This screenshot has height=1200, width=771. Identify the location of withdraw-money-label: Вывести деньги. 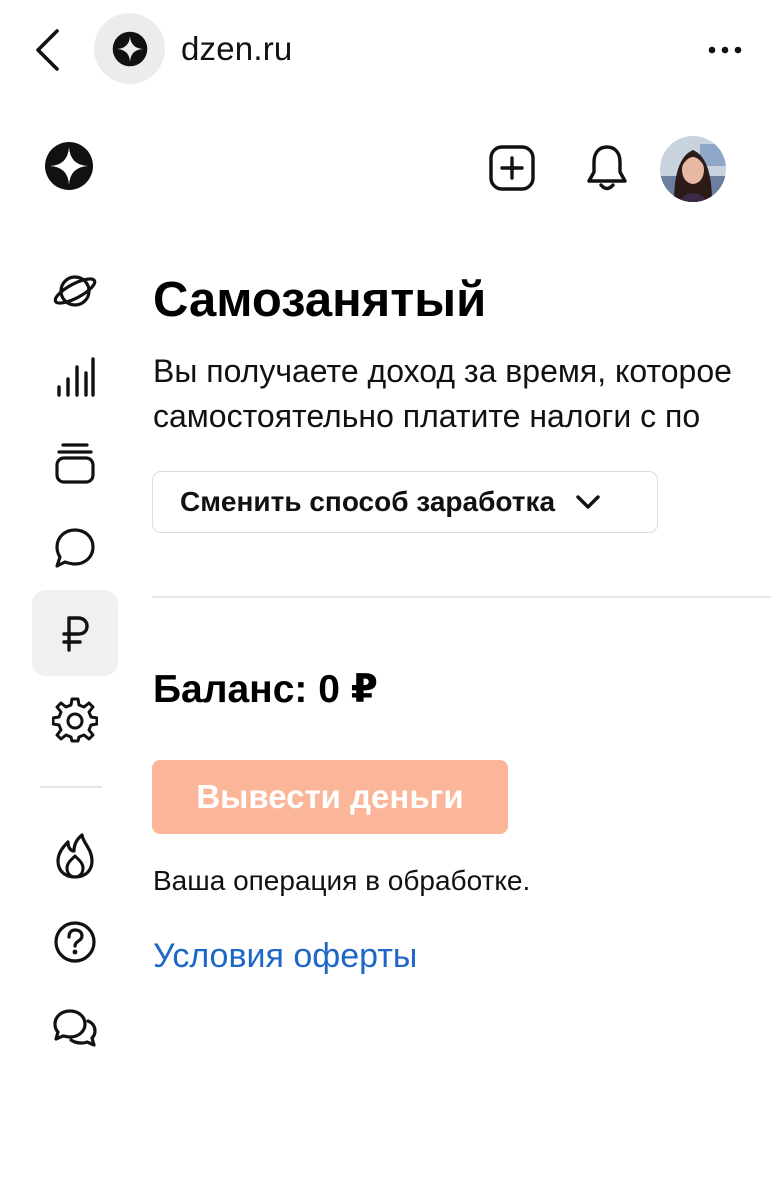
(330, 796).